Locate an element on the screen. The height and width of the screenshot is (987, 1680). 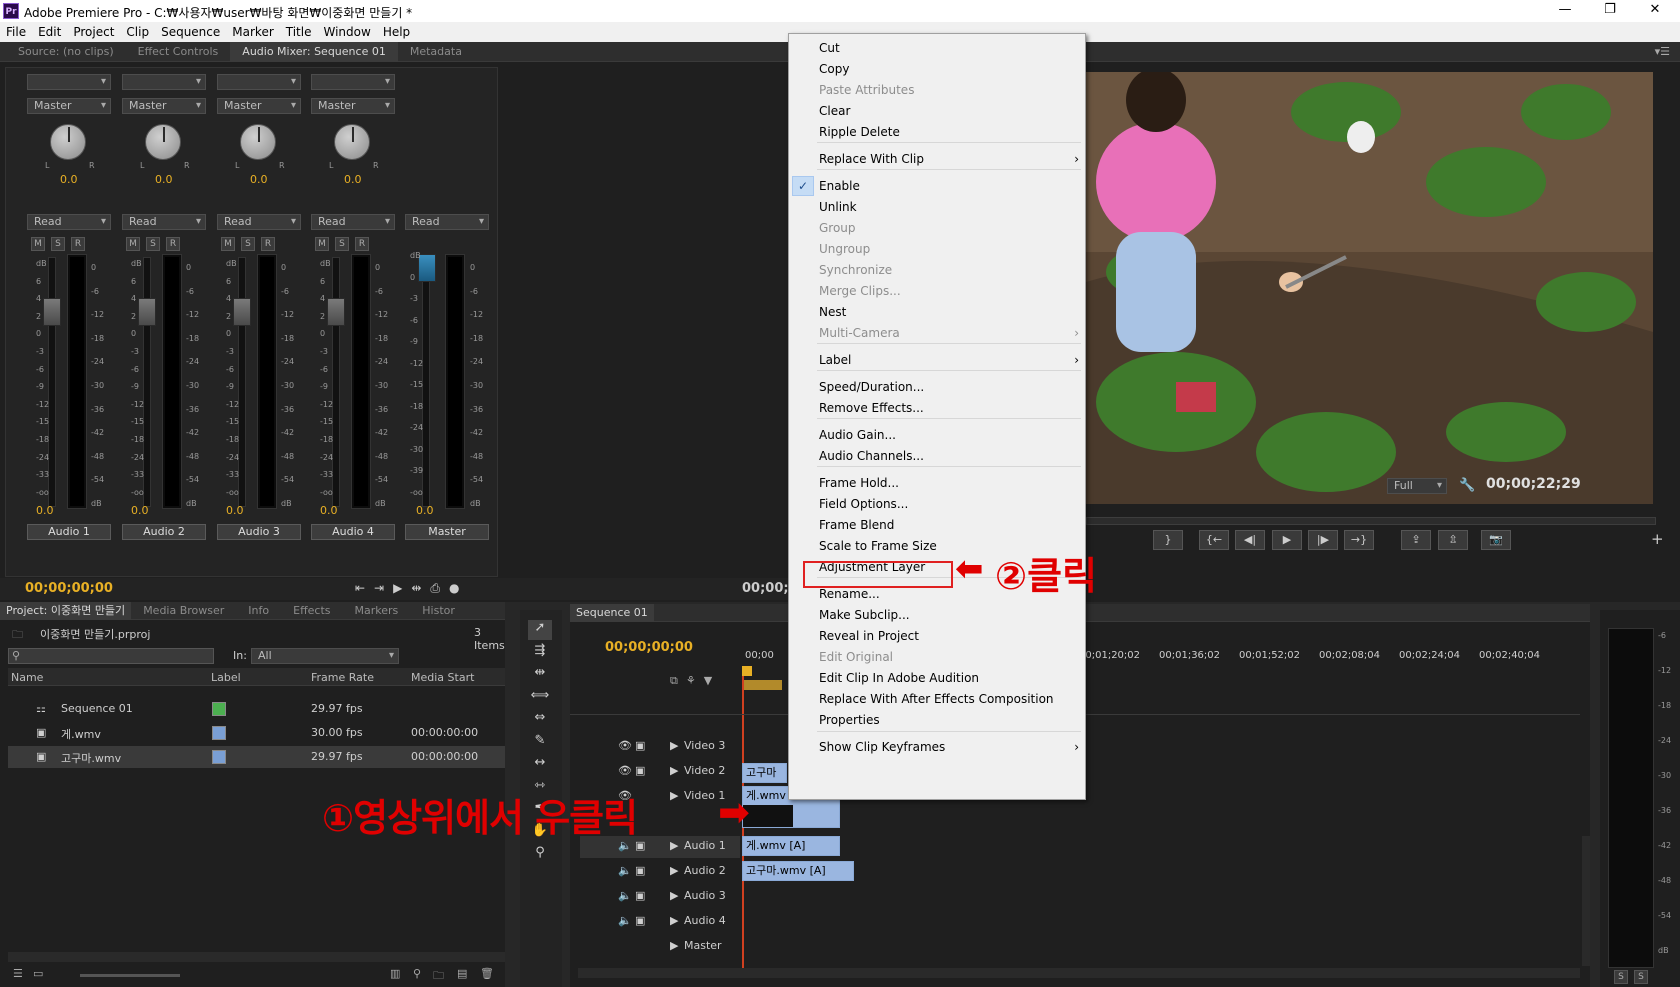
razor-tool-icon: ✎ is located at coordinates (540, 743).